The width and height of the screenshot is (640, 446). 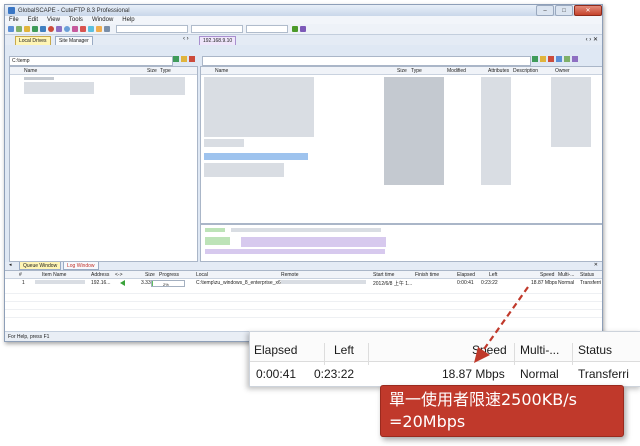 What do you see at coordinates (152, 29) in the screenshot?
I see `host-field` at bounding box center [152, 29].